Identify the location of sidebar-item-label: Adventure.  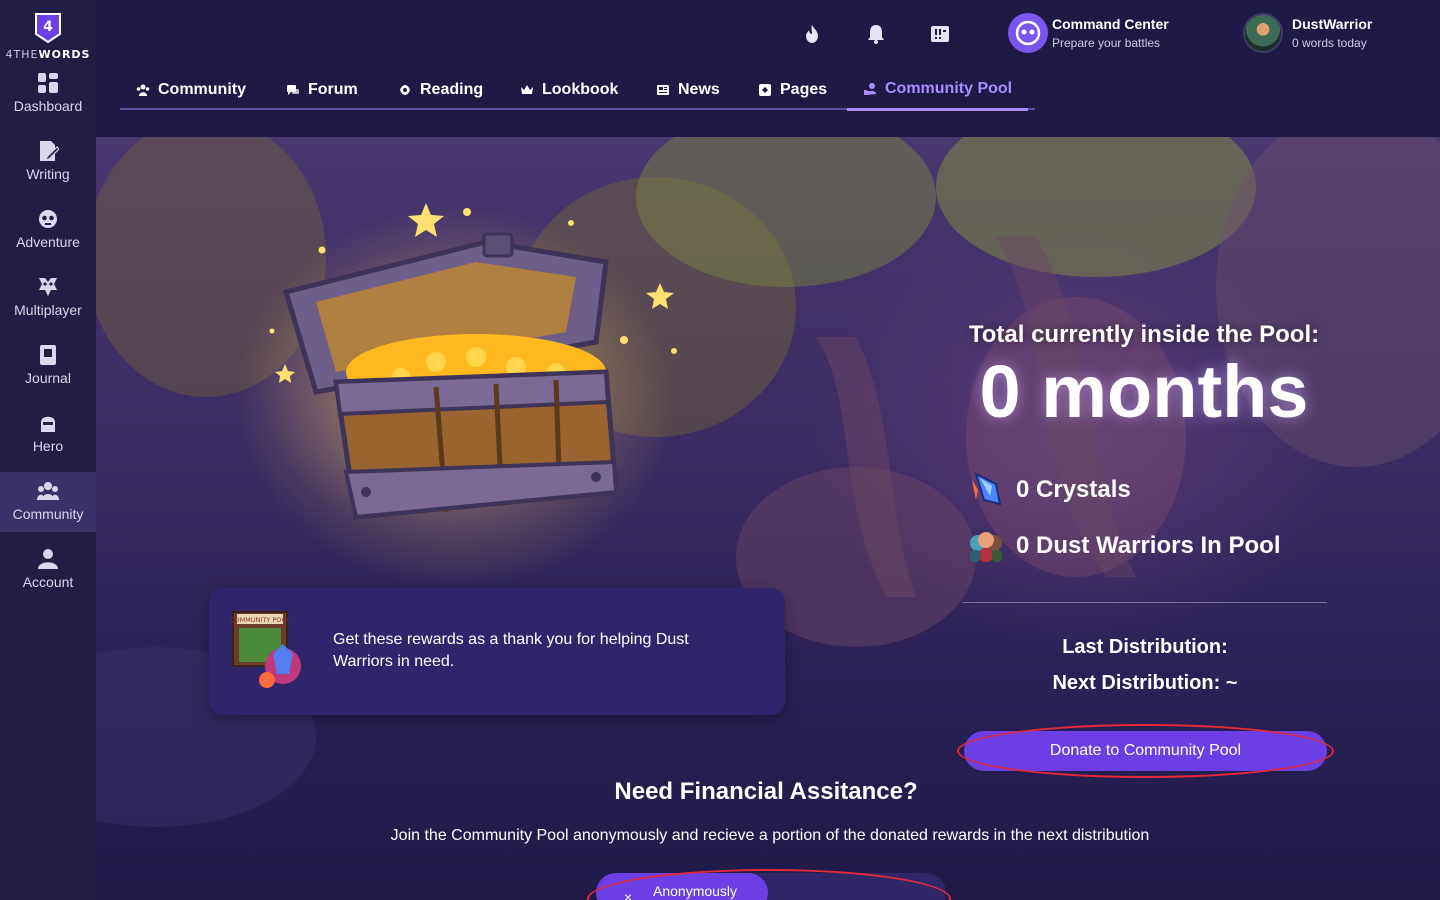
(48, 242).